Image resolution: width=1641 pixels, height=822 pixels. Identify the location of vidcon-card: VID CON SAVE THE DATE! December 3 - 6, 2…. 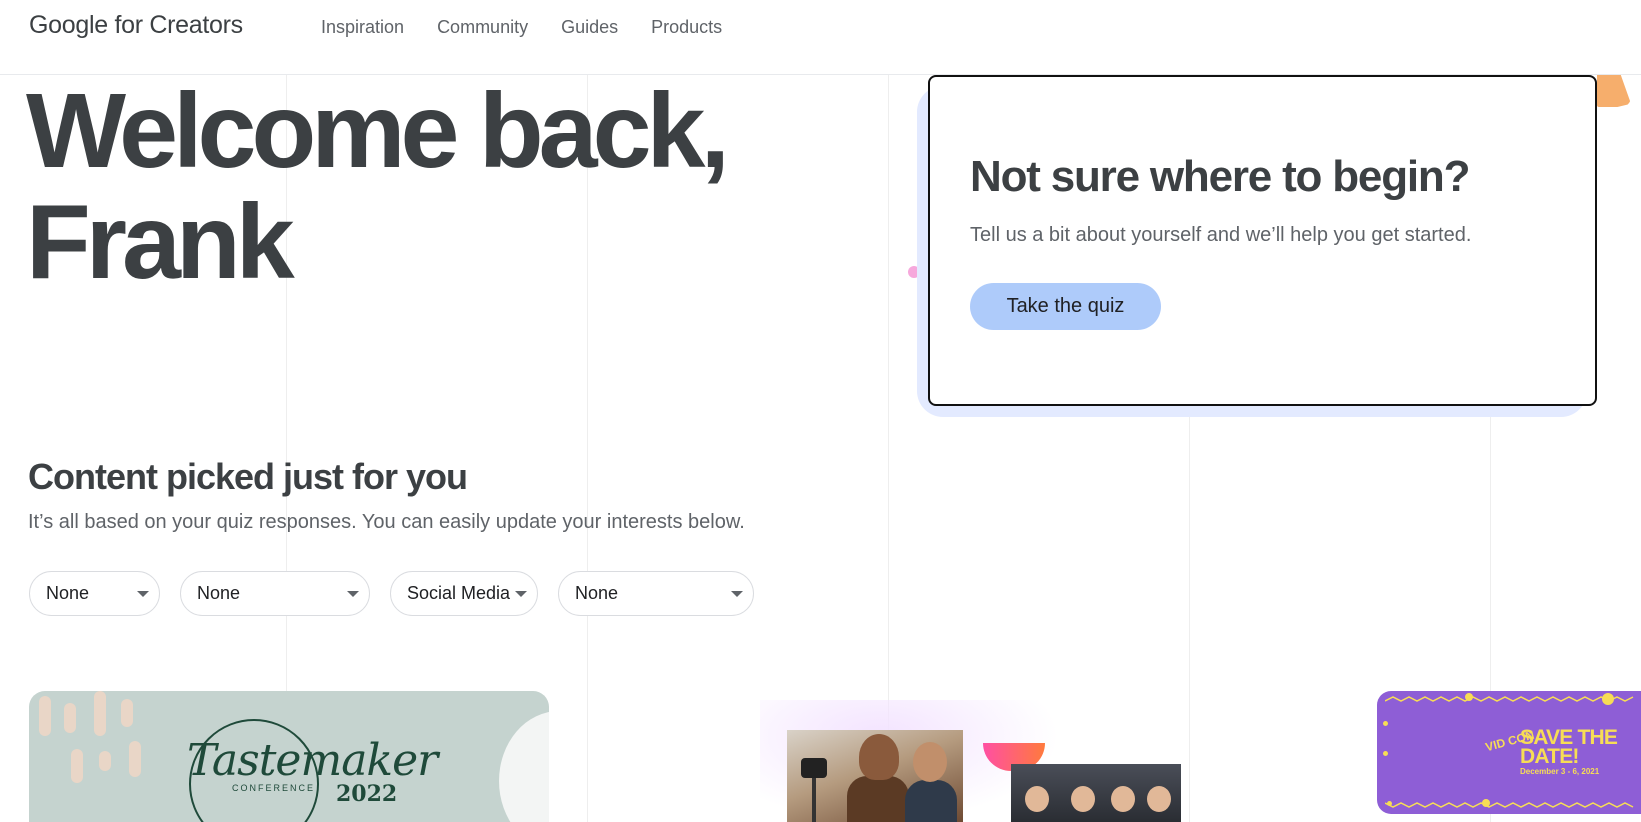
(1509, 752).